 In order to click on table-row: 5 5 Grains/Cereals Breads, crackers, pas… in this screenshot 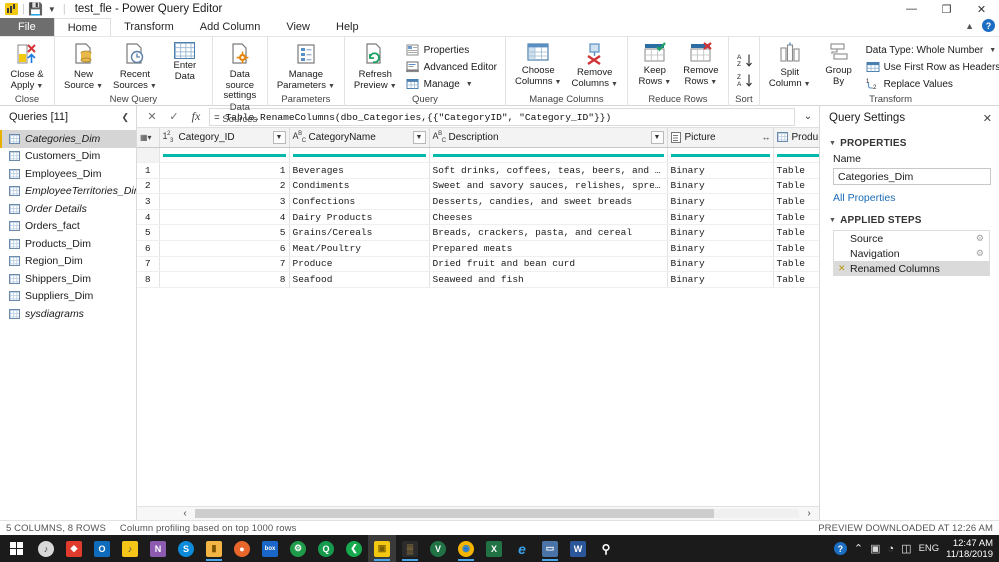, I will do `click(478, 233)`.